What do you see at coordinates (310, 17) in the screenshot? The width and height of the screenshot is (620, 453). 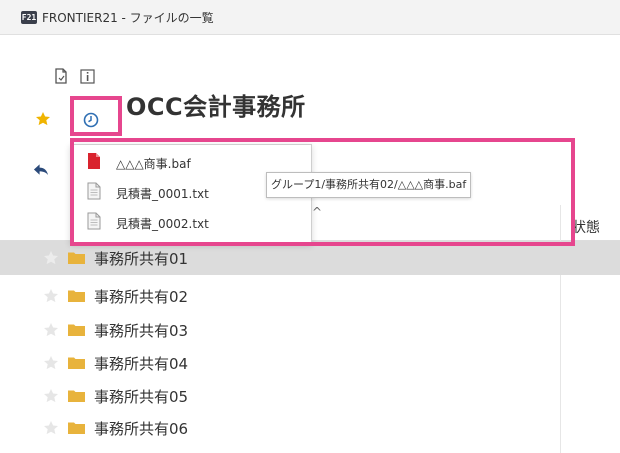 I see `title-bar: F21 FRONTIER21 - ファイルの一覧` at bounding box center [310, 17].